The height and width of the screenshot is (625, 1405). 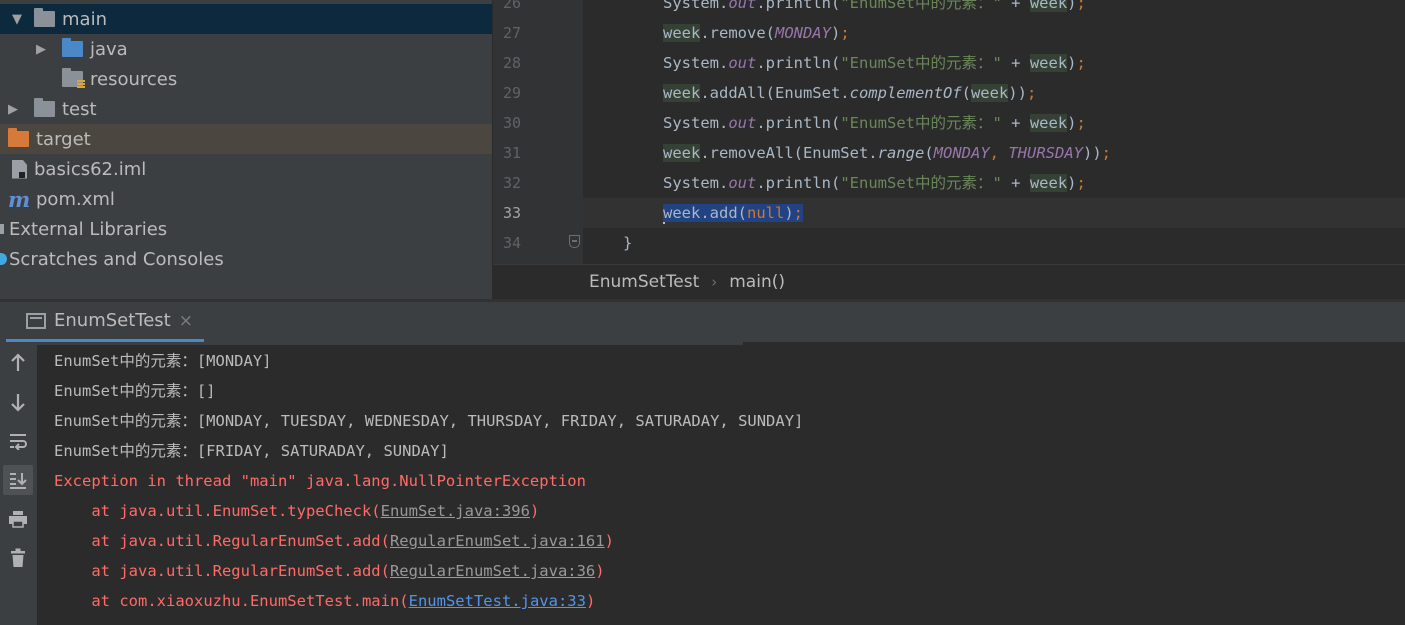 I want to click on module-file-icon, so click(x=19, y=169).